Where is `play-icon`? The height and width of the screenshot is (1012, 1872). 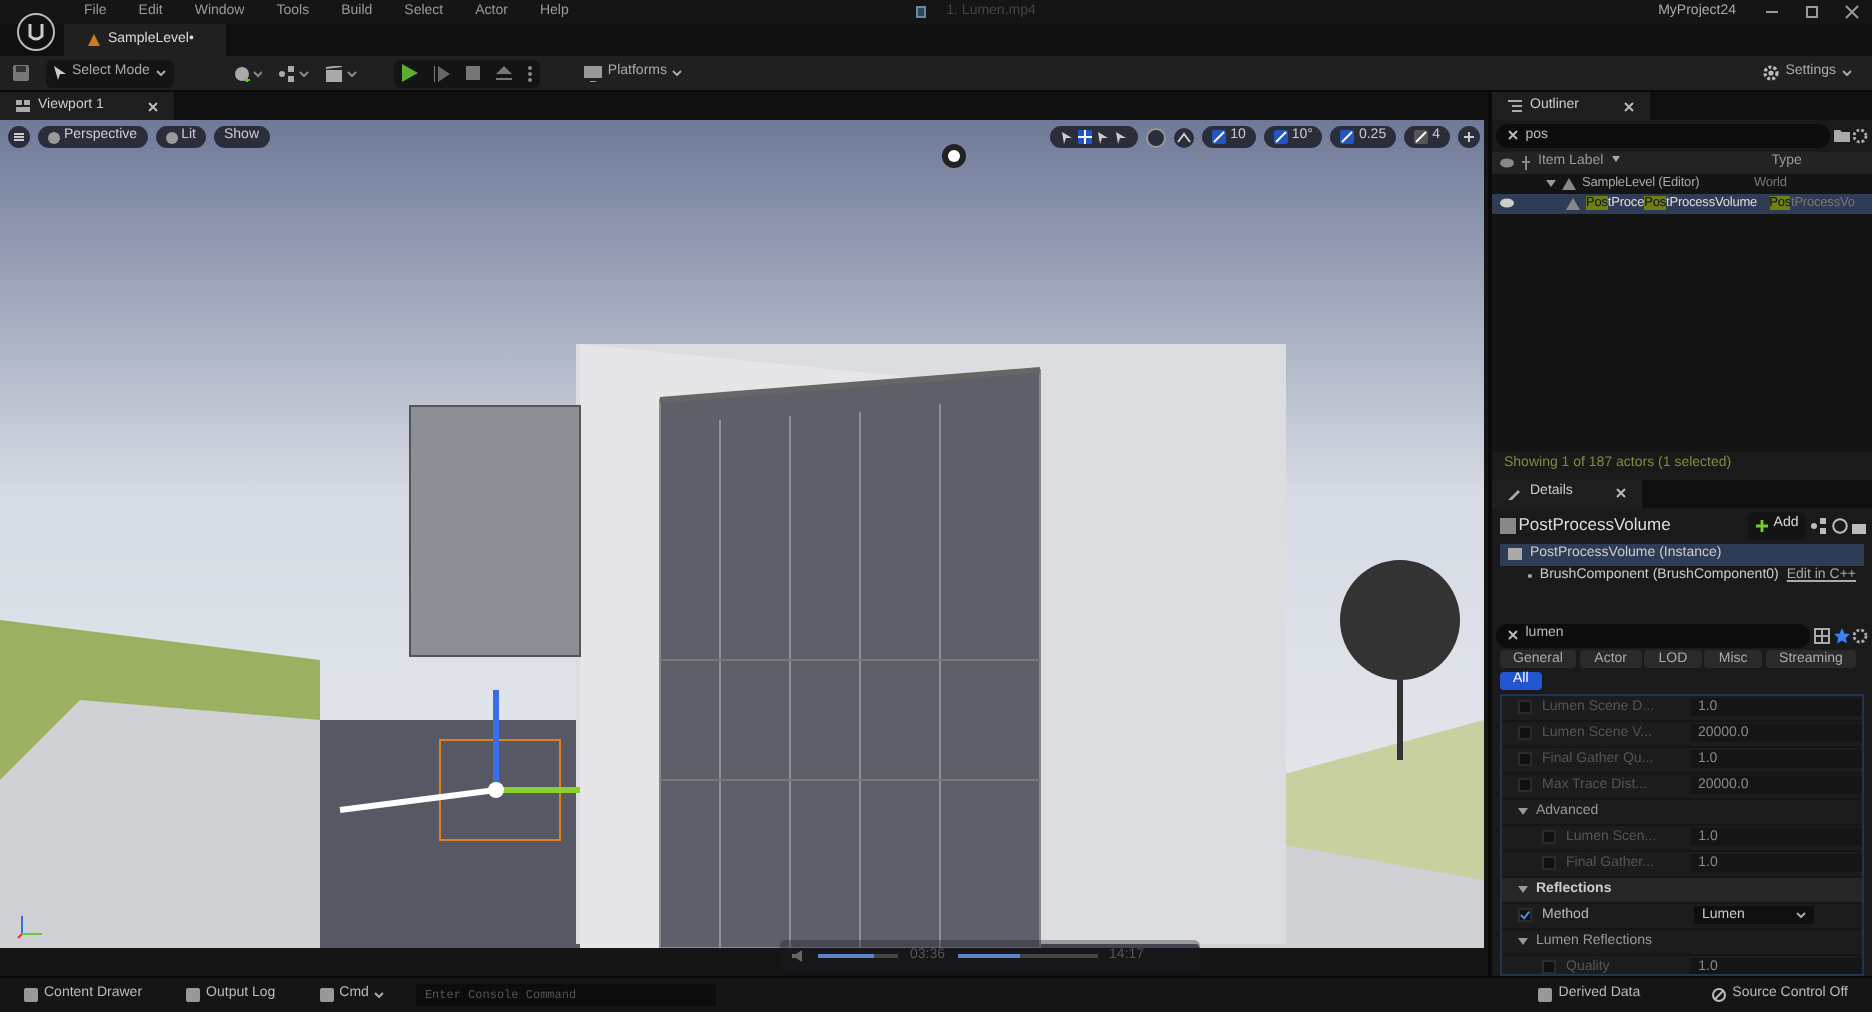 play-icon is located at coordinates (409, 73).